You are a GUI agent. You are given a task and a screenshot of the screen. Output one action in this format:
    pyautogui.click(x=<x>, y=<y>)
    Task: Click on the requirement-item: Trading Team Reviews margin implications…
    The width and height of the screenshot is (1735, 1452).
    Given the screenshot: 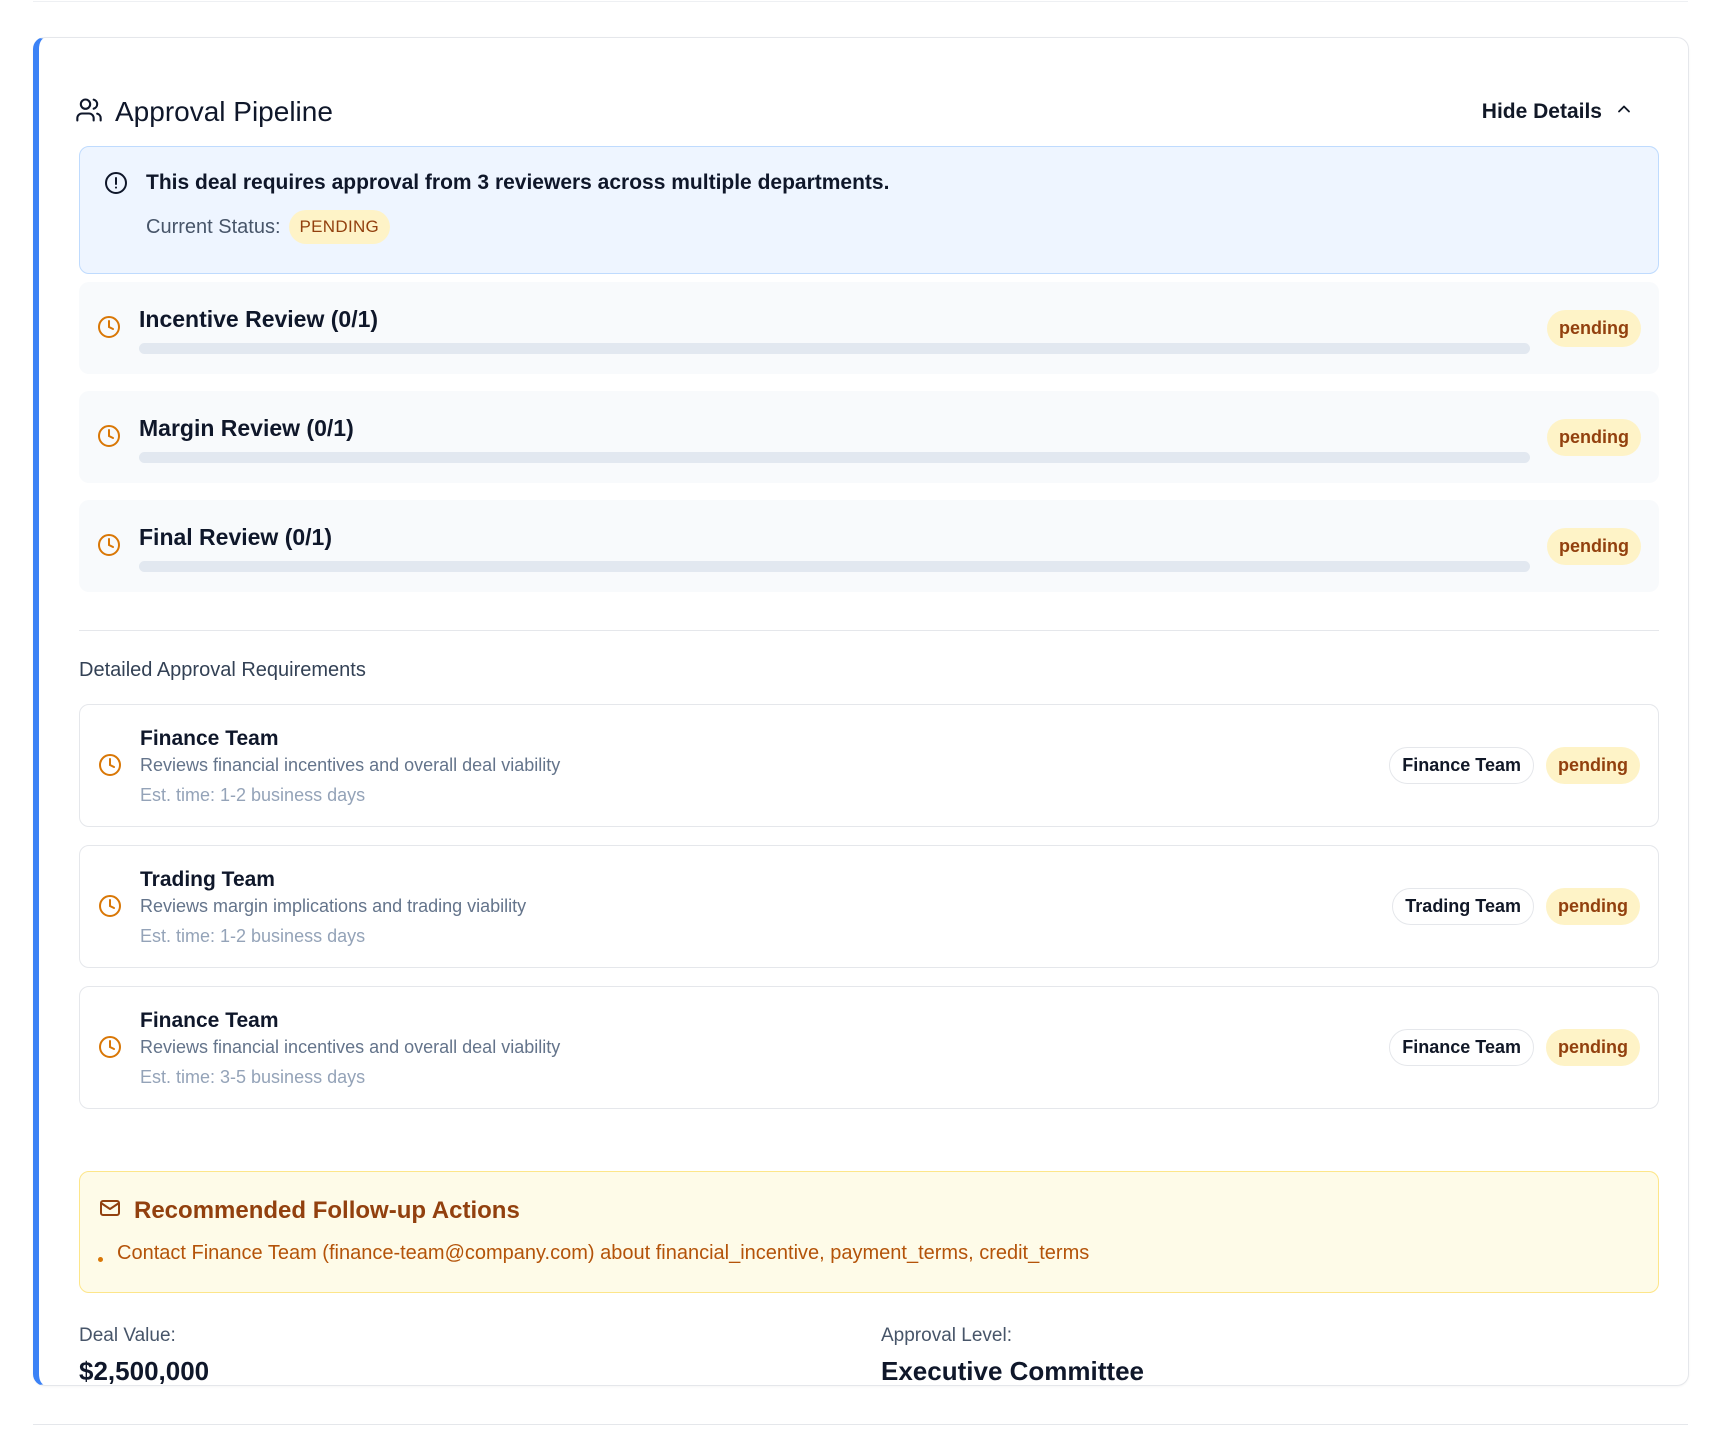 What is the action you would take?
    pyautogui.click(x=869, y=906)
    